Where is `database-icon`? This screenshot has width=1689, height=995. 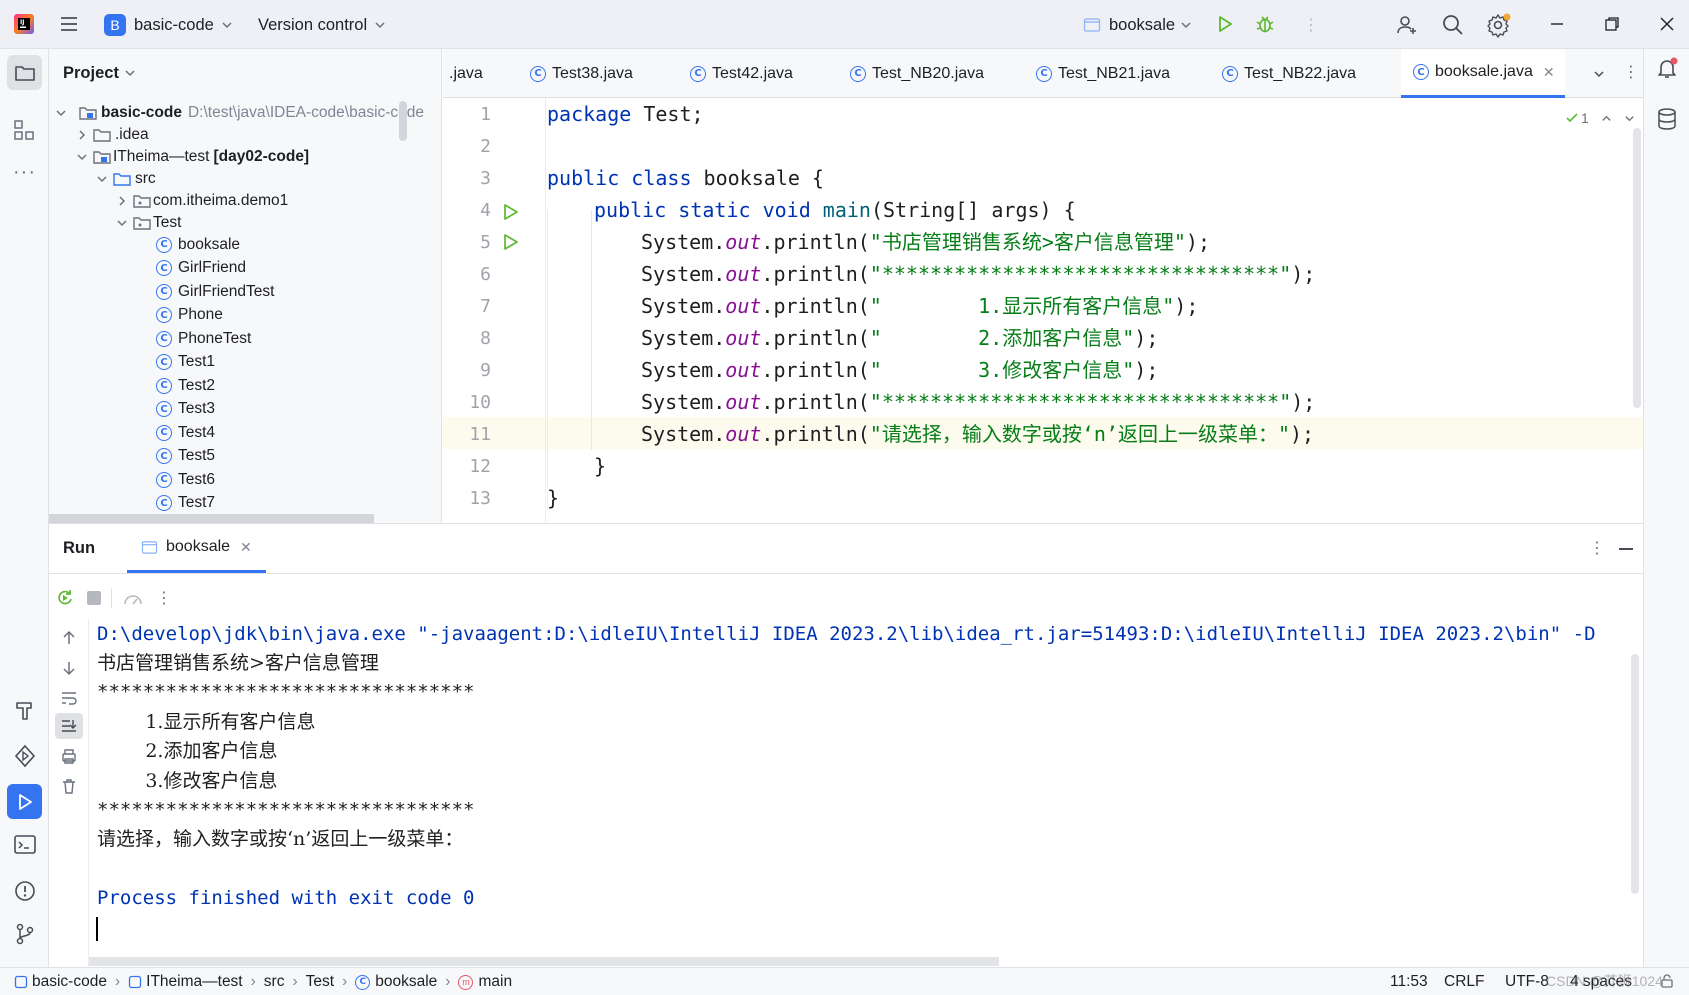
database-icon is located at coordinates (1667, 119).